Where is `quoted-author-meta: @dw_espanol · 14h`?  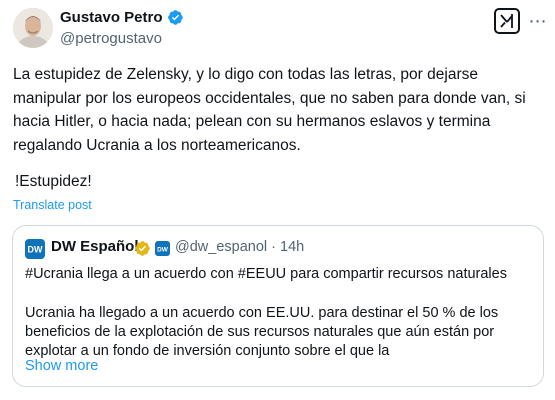 quoted-author-meta: @dw_espanol · 14h is located at coordinates (239, 247).